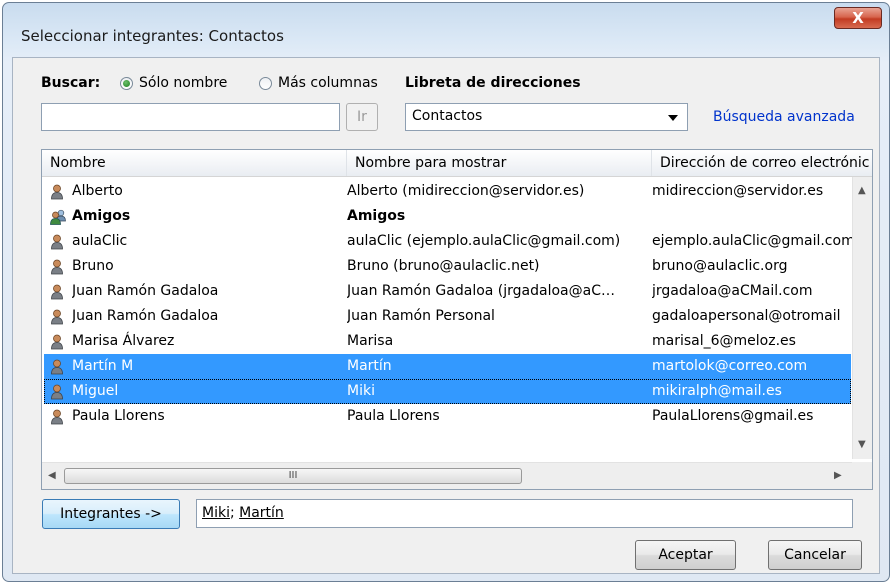  I want to click on cell-name: Paula Llorens, so click(118, 416).